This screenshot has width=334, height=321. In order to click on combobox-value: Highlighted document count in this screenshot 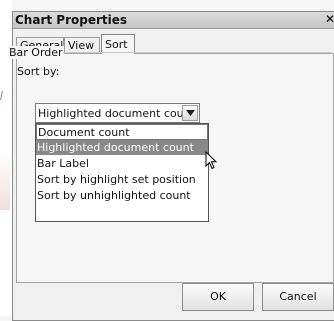, I will do `click(116, 113)`.